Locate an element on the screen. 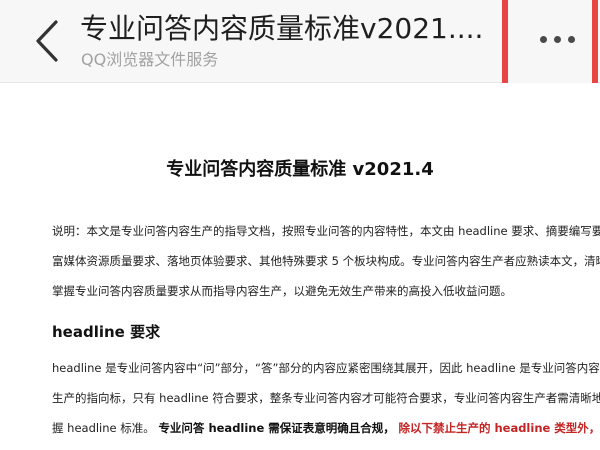 The image size is (600, 450). back-button is located at coordinates (48, 41).